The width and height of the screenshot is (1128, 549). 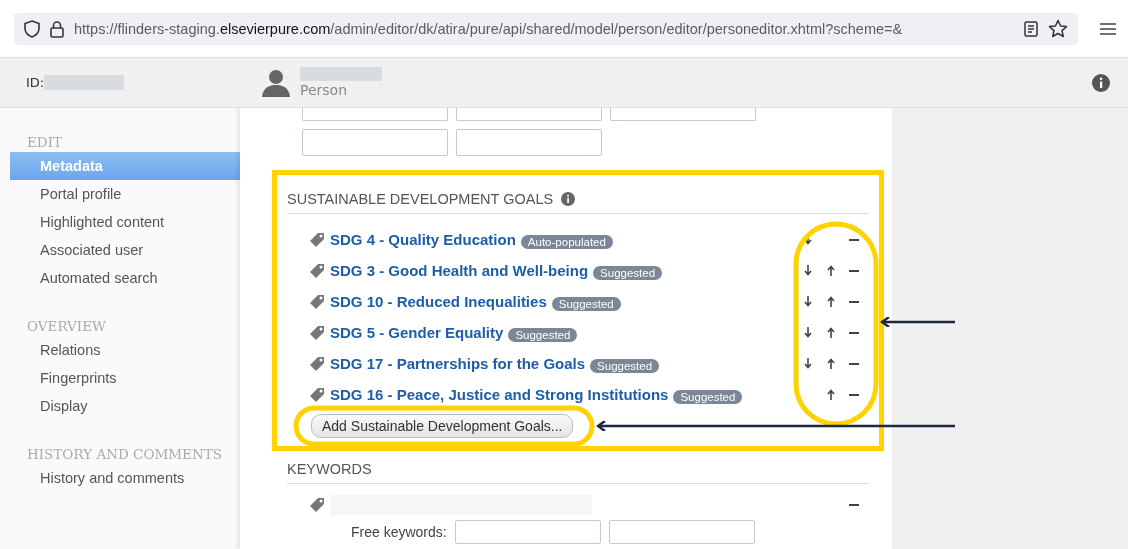 What do you see at coordinates (125, 478) in the screenshot?
I see `sidebar-item: History and comments` at bounding box center [125, 478].